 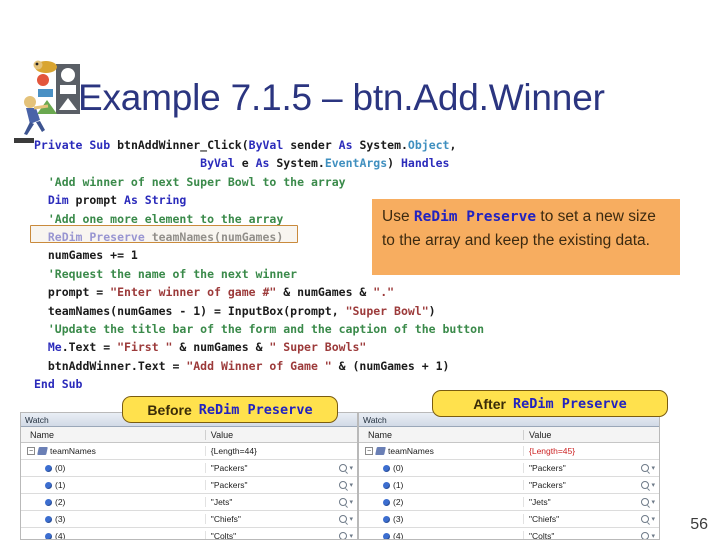 What do you see at coordinates (24, 140) in the screenshot?
I see `bullet-dash` at bounding box center [24, 140].